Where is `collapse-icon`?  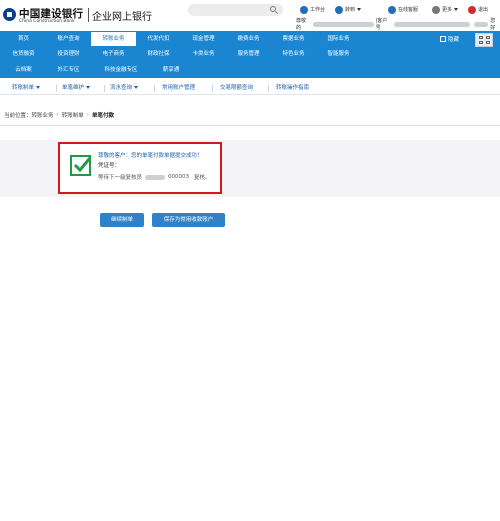 collapse-icon is located at coordinates (443, 39).